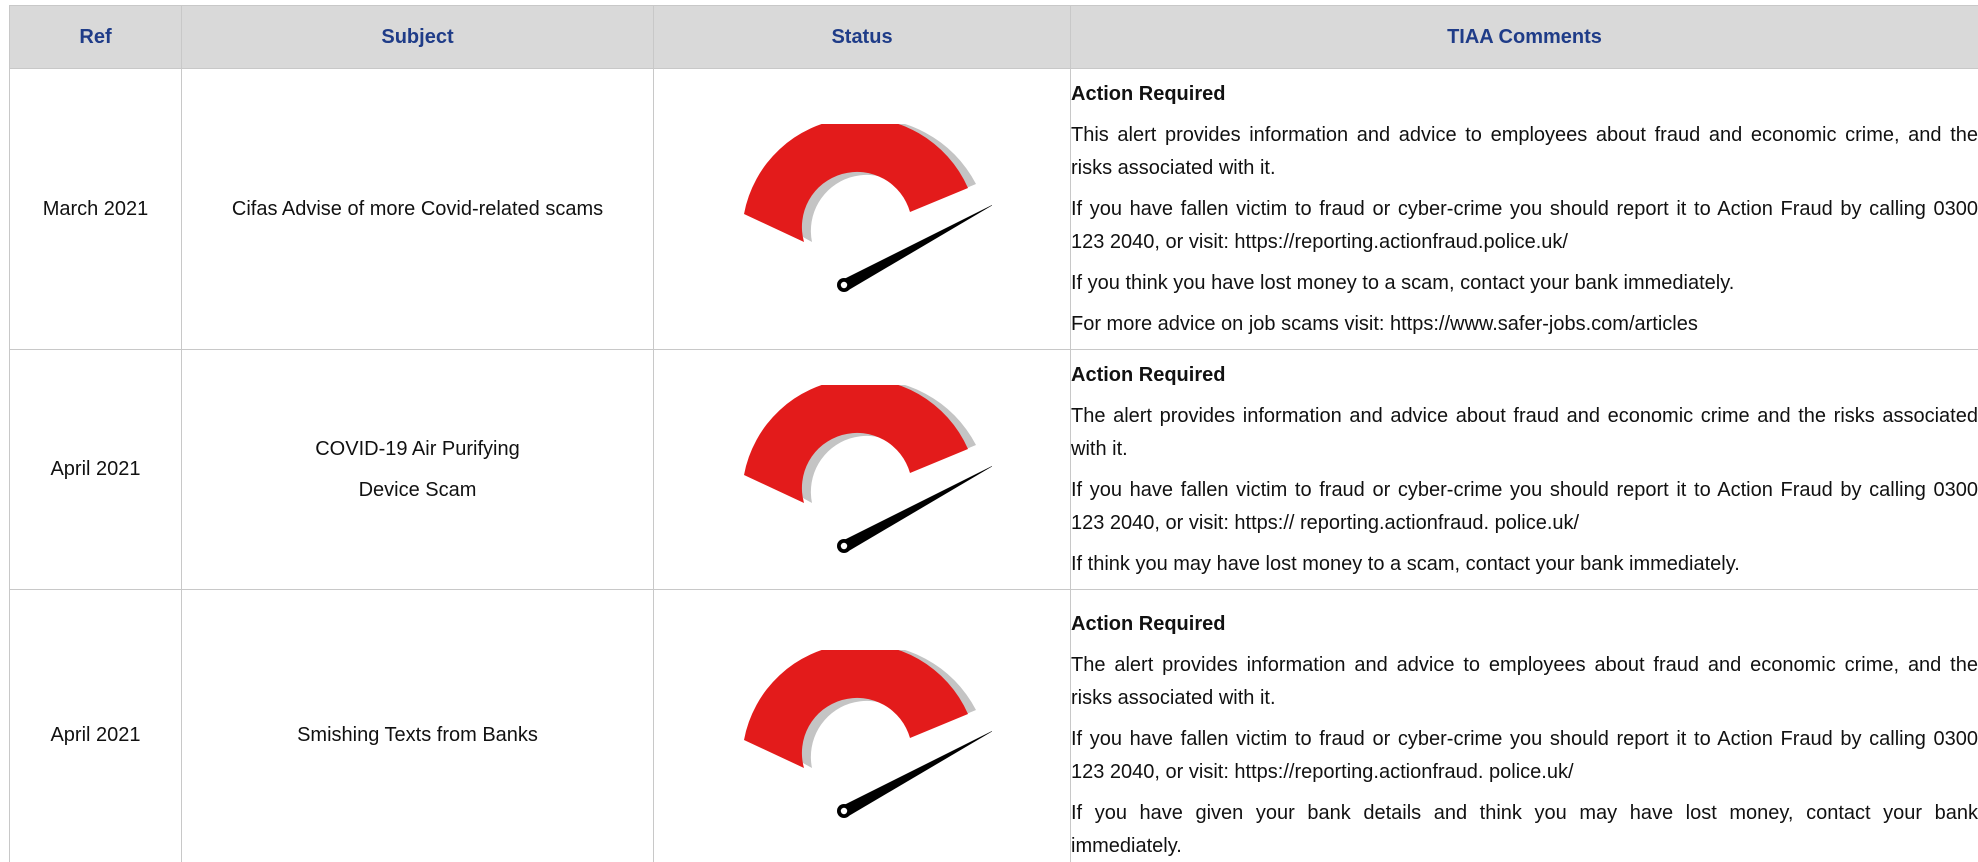 This screenshot has width=1978, height=862. I want to click on header-status: Status, so click(862, 37).